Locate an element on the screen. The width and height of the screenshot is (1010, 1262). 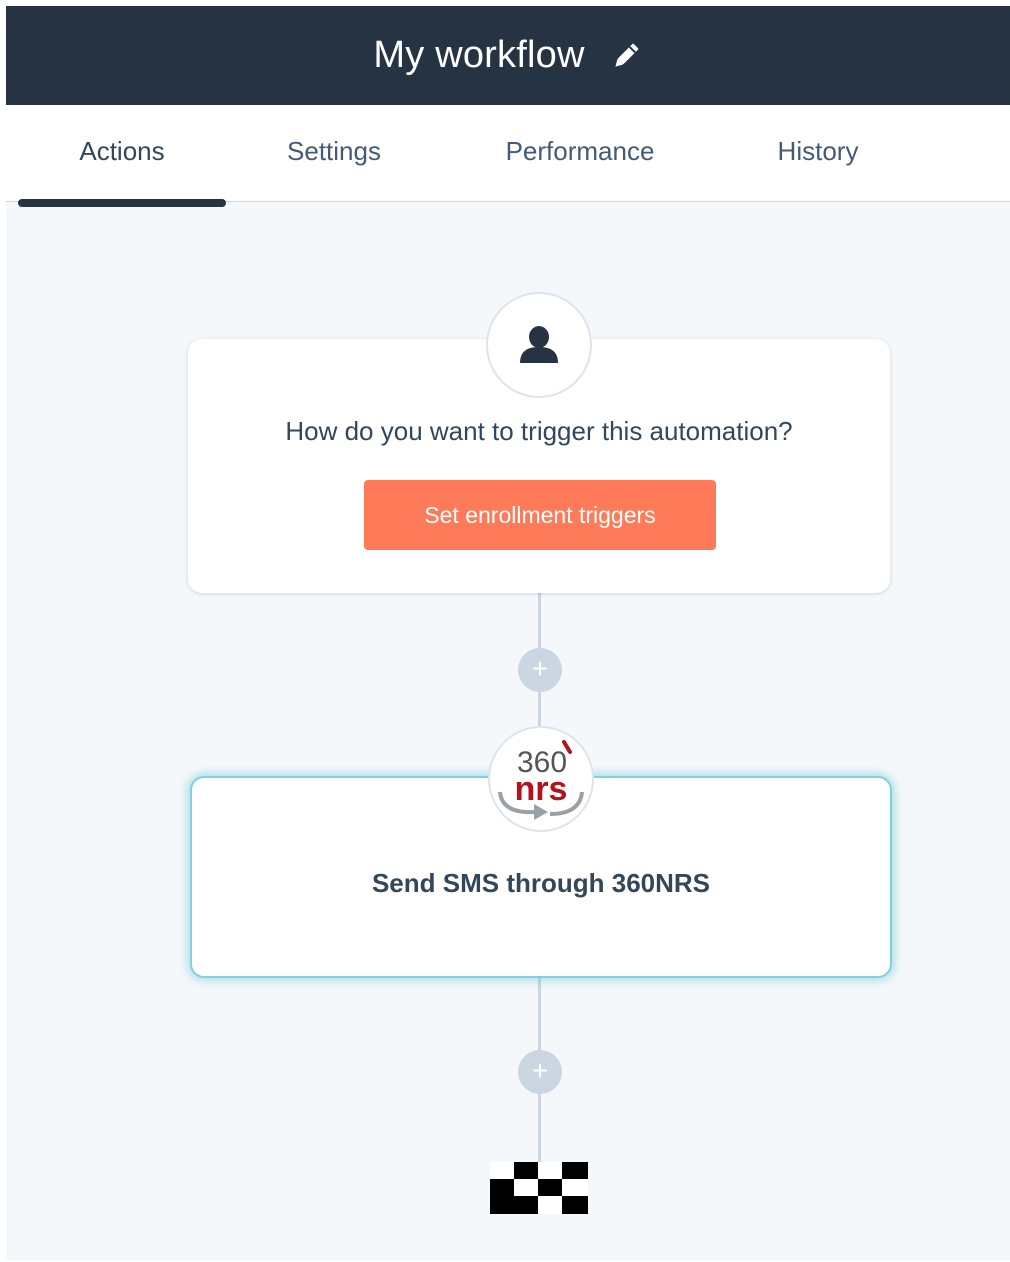
tab-settings: Settings is located at coordinates (334, 153).